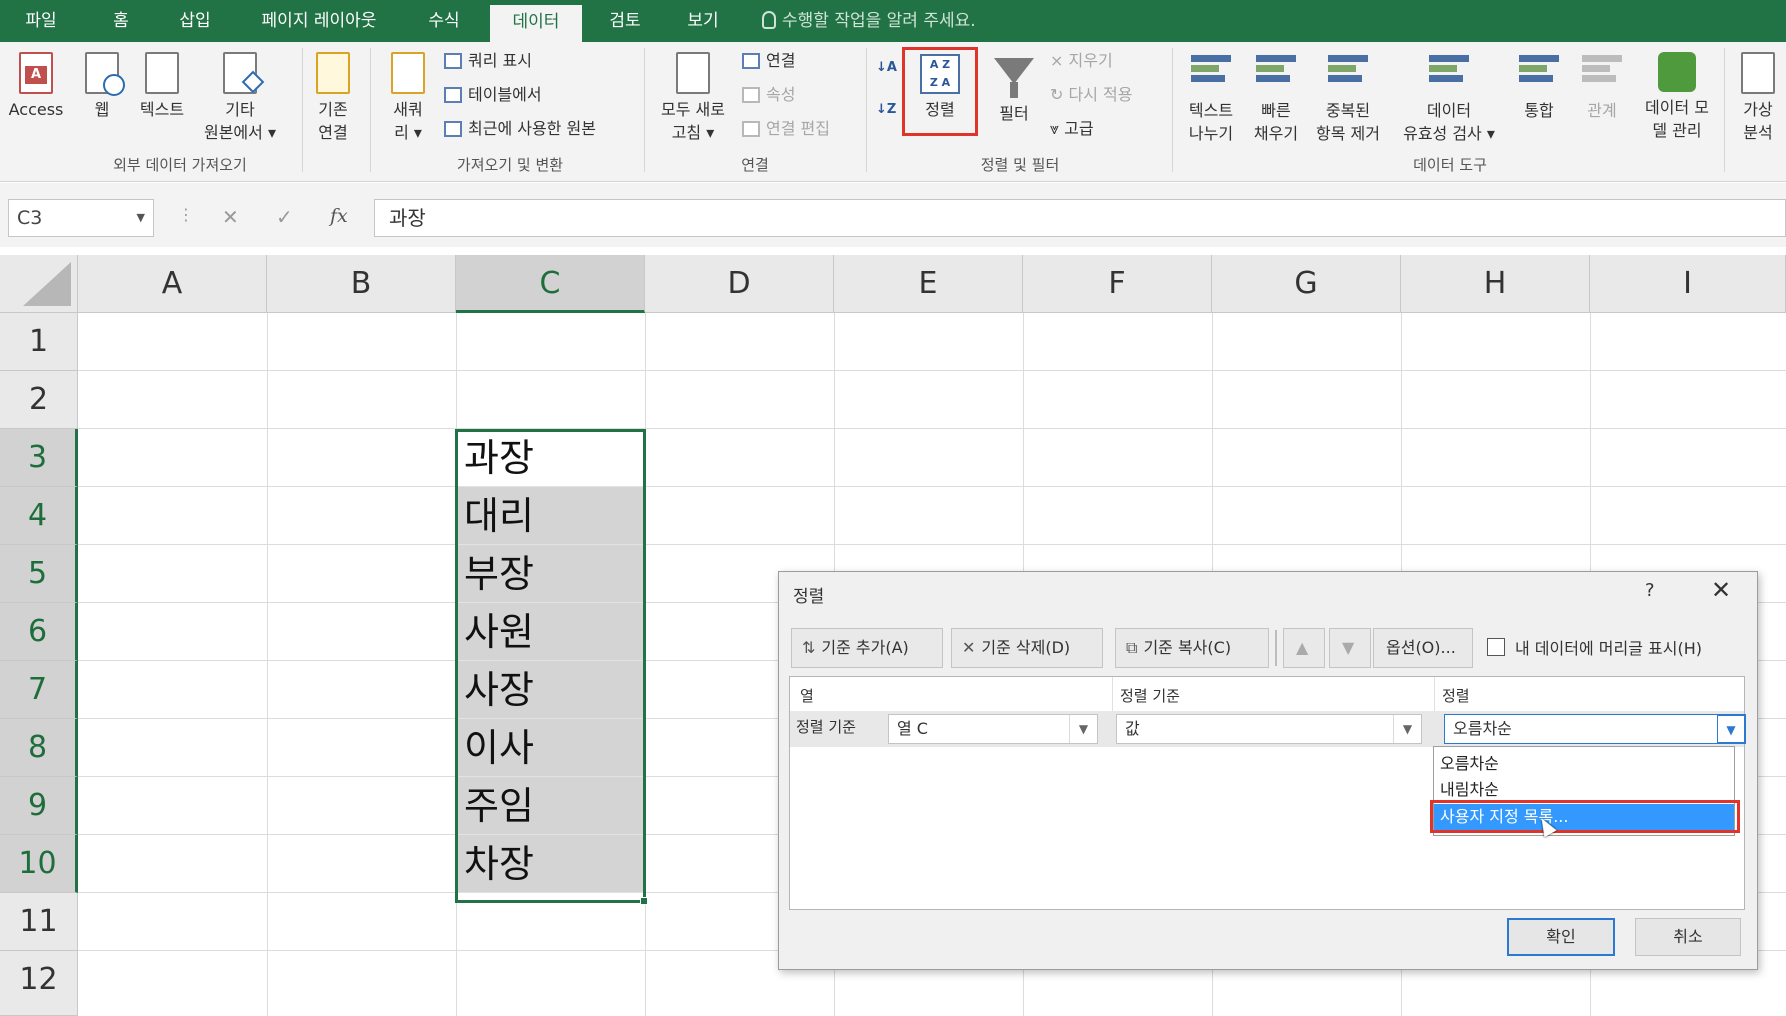  What do you see at coordinates (39, 864) in the screenshot?
I see `row-header-10: 10` at bounding box center [39, 864].